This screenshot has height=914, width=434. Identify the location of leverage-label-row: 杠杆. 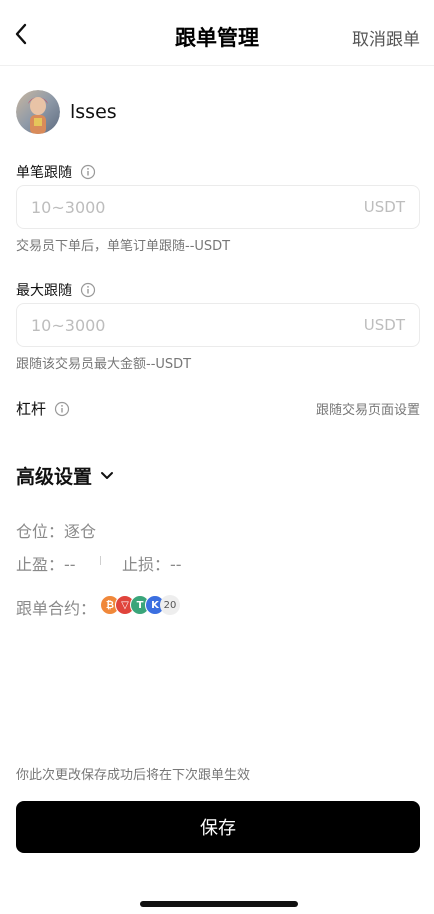
(43, 408).